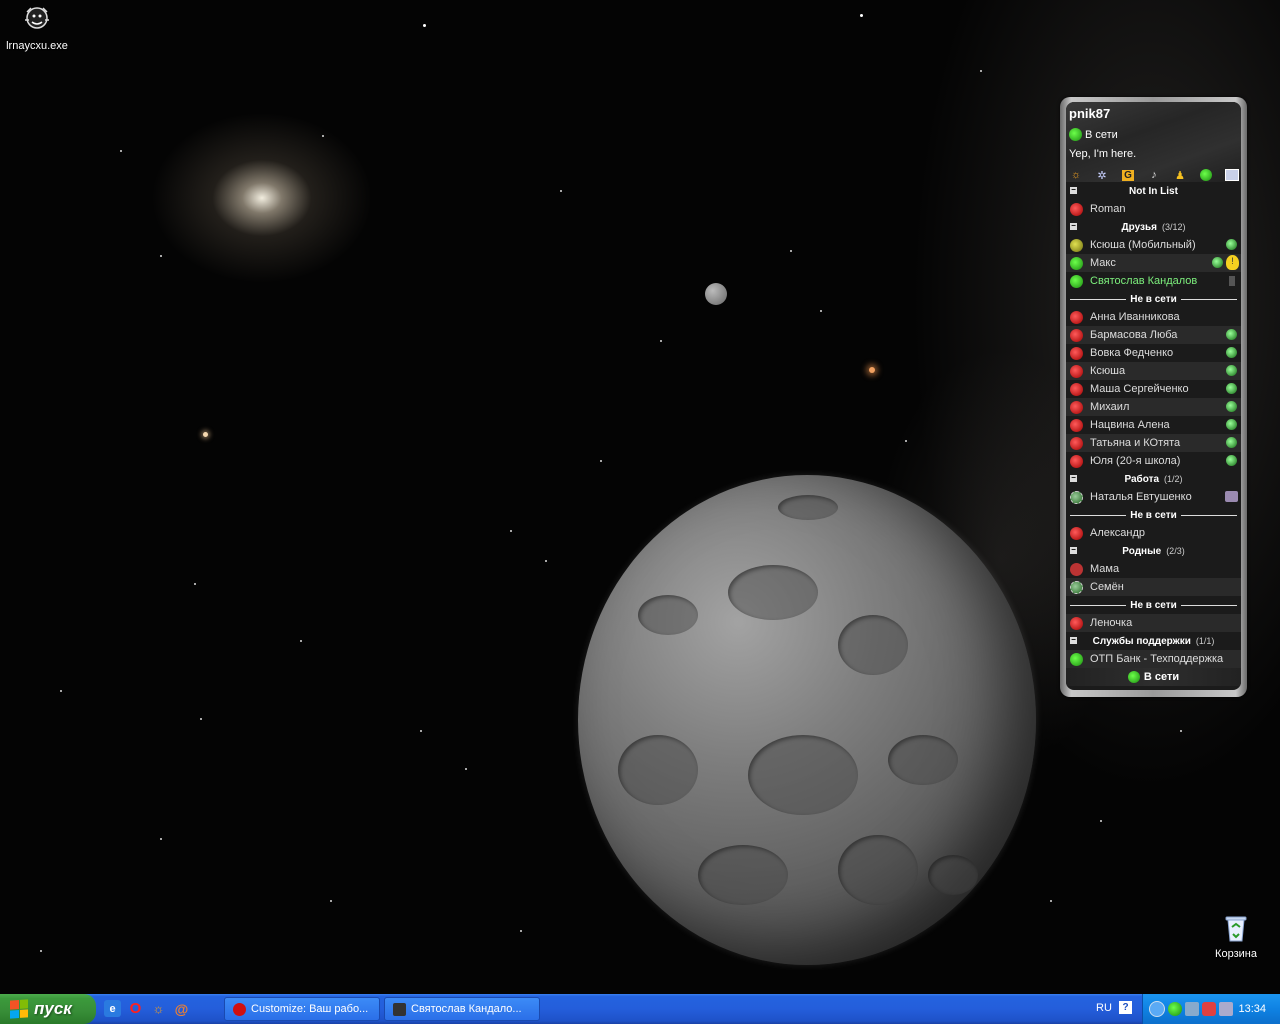  What do you see at coordinates (1205, 641) in the screenshot?
I see `group-count: (1/1)` at bounding box center [1205, 641].